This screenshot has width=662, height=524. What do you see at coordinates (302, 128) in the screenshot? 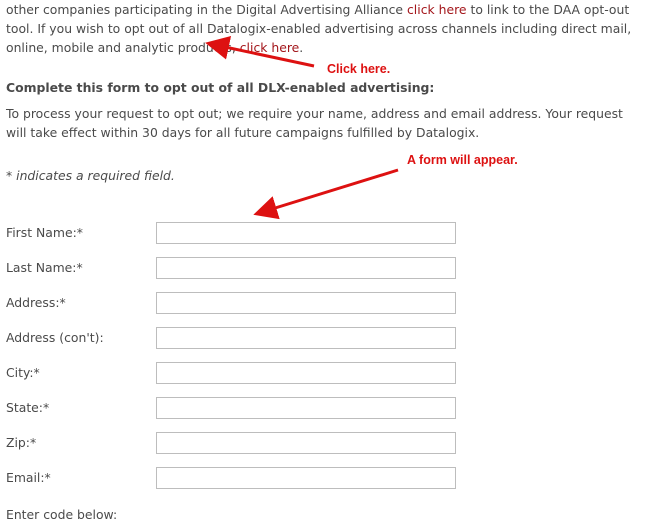
I see `annotation-arrows` at bounding box center [302, 128].